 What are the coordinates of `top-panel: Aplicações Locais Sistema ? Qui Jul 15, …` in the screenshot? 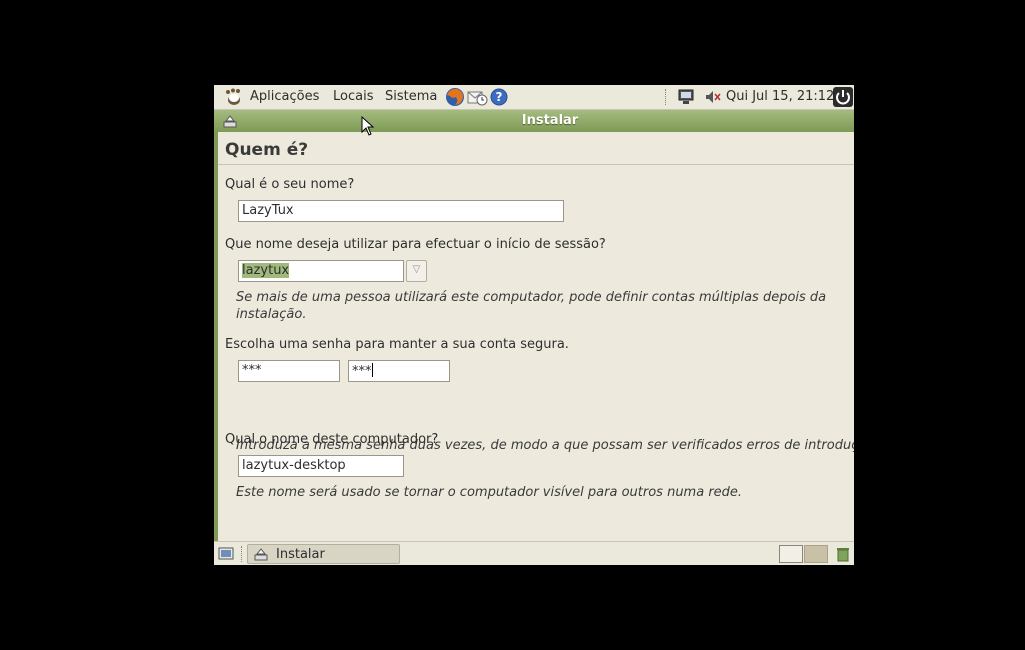 It's located at (534, 97).